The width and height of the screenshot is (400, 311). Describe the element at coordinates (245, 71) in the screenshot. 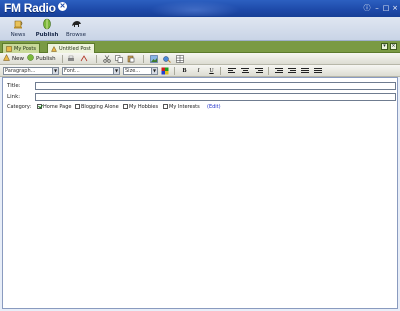

I see `align-center-icon` at that location.